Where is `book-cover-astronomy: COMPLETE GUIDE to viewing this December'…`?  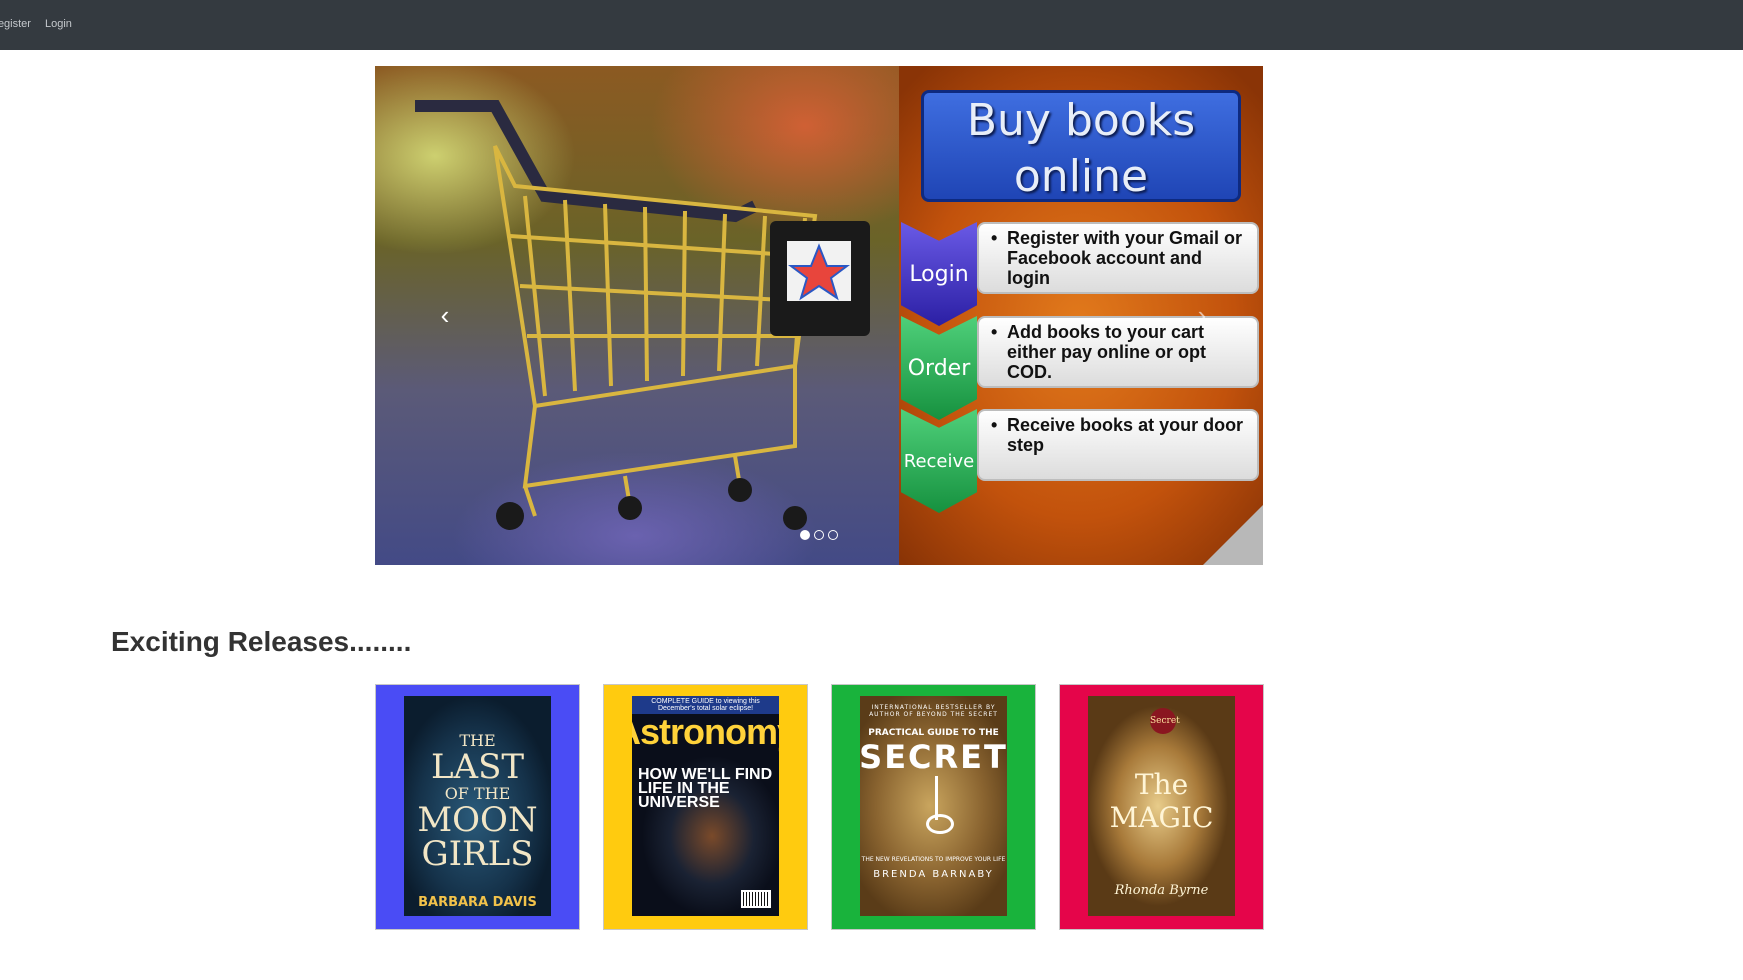
book-cover-astronomy: COMPLETE GUIDE to viewing this December'… is located at coordinates (705, 806).